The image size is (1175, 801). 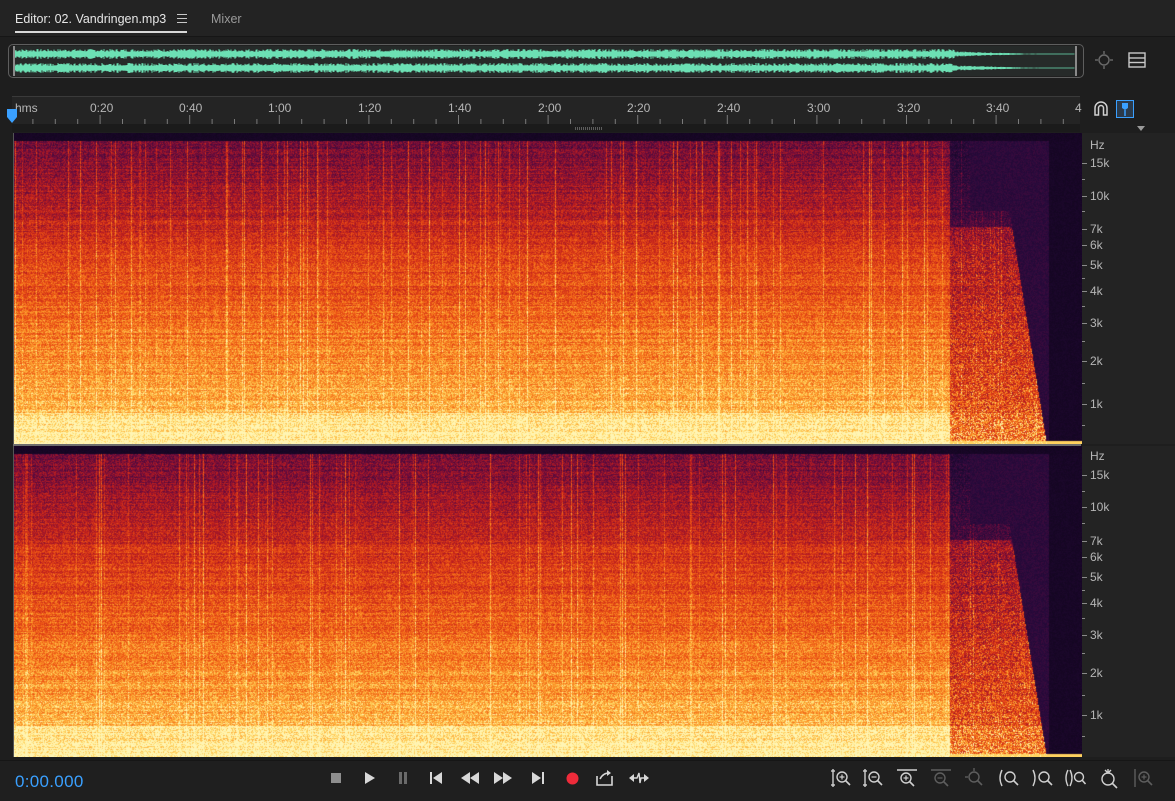 I want to click on overview-visible-range, so click(x=545, y=61).